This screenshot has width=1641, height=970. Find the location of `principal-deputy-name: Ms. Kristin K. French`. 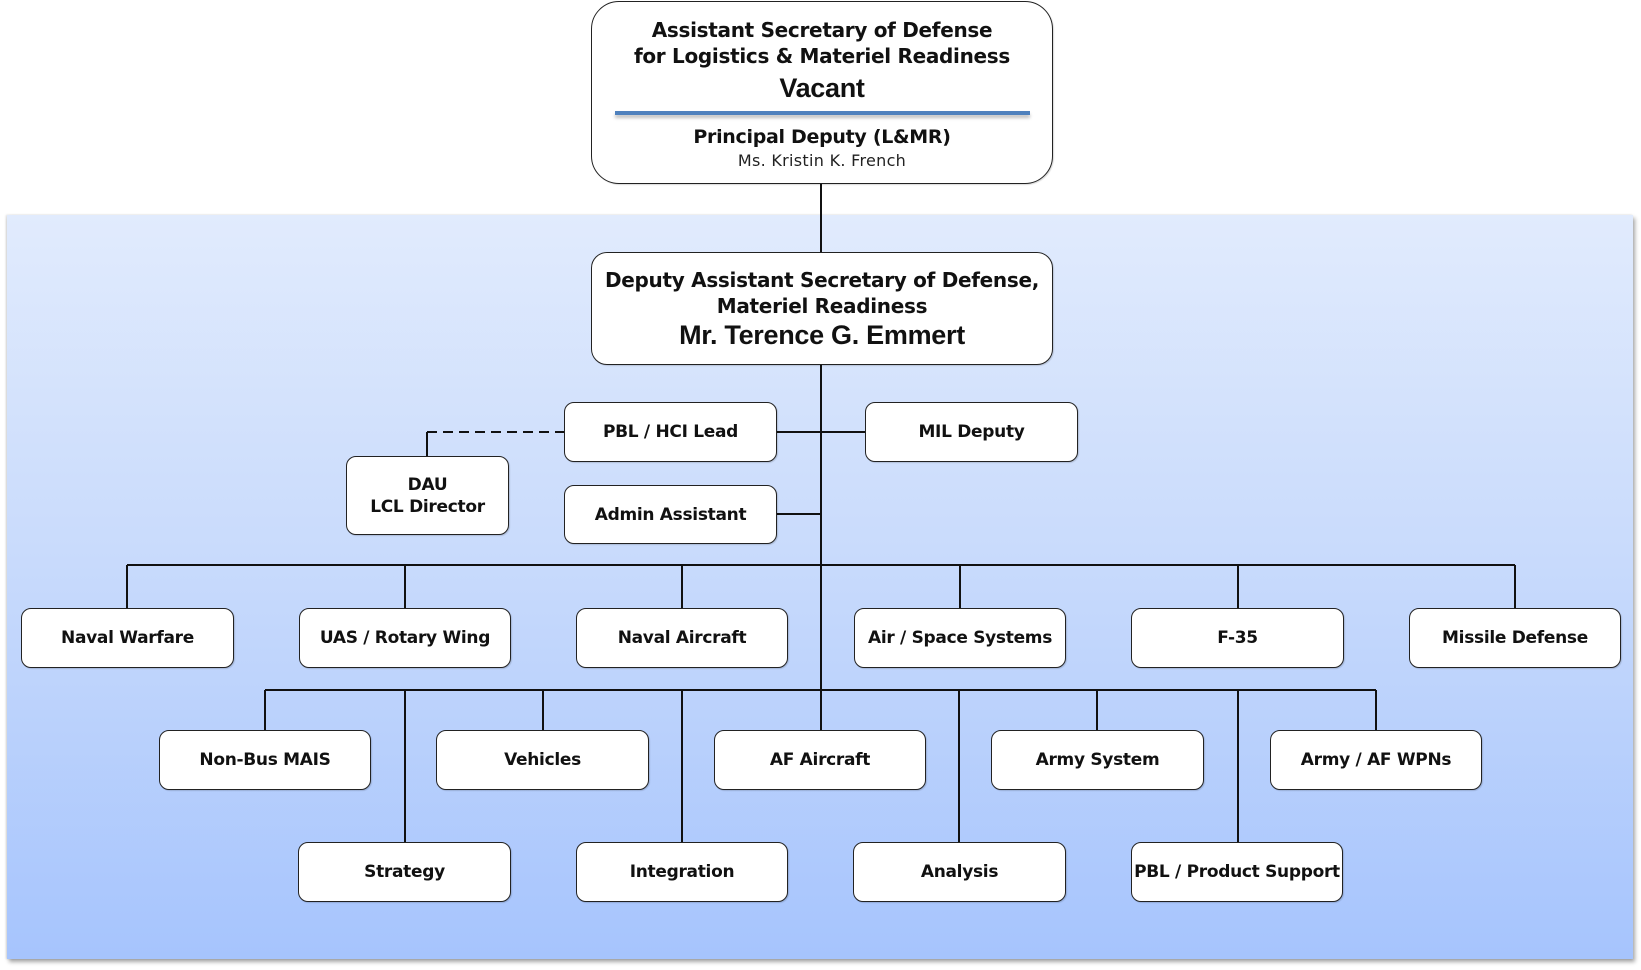

principal-deputy-name: Ms. Kristin K. French is located at coordinates (822, 160).